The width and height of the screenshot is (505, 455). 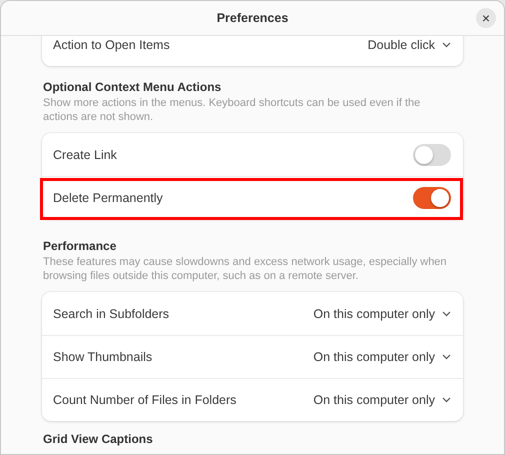 What do you see at coordinates (85, 155) in the screenshot?
I see `row-label: Create Link` at bounding box center [85, 155].